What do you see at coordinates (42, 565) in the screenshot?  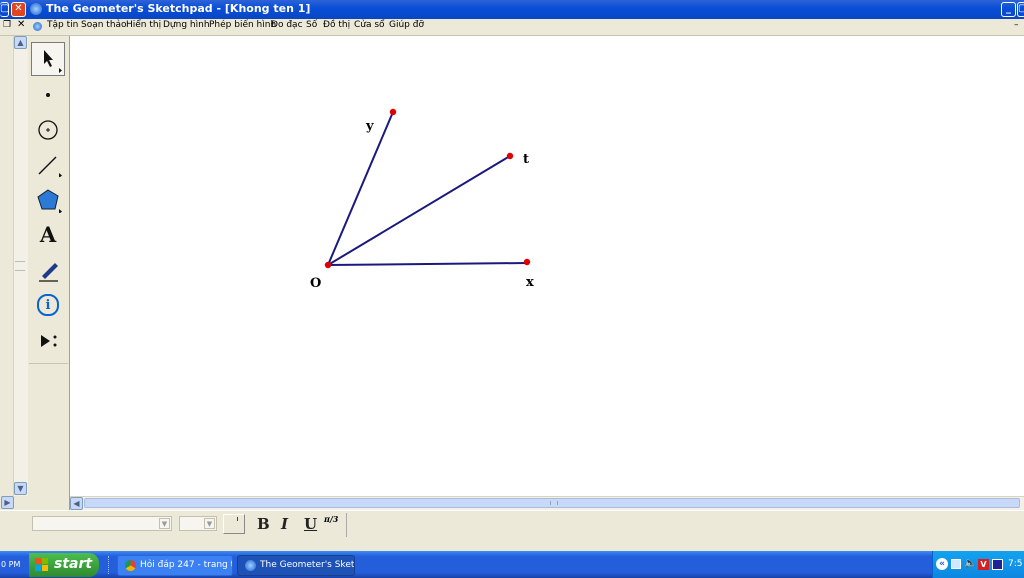 I see `windows-logo-icon` at bounding box center [42, 565].